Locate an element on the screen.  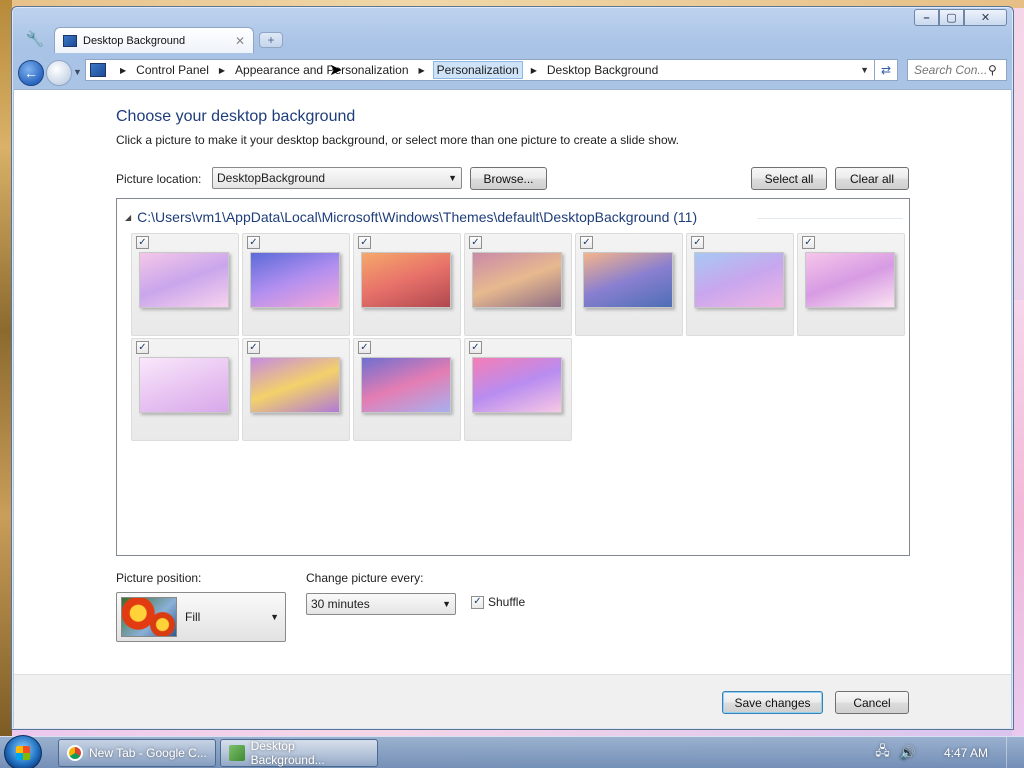
thumb-8: ✓ is located at coordinates (185, 389).